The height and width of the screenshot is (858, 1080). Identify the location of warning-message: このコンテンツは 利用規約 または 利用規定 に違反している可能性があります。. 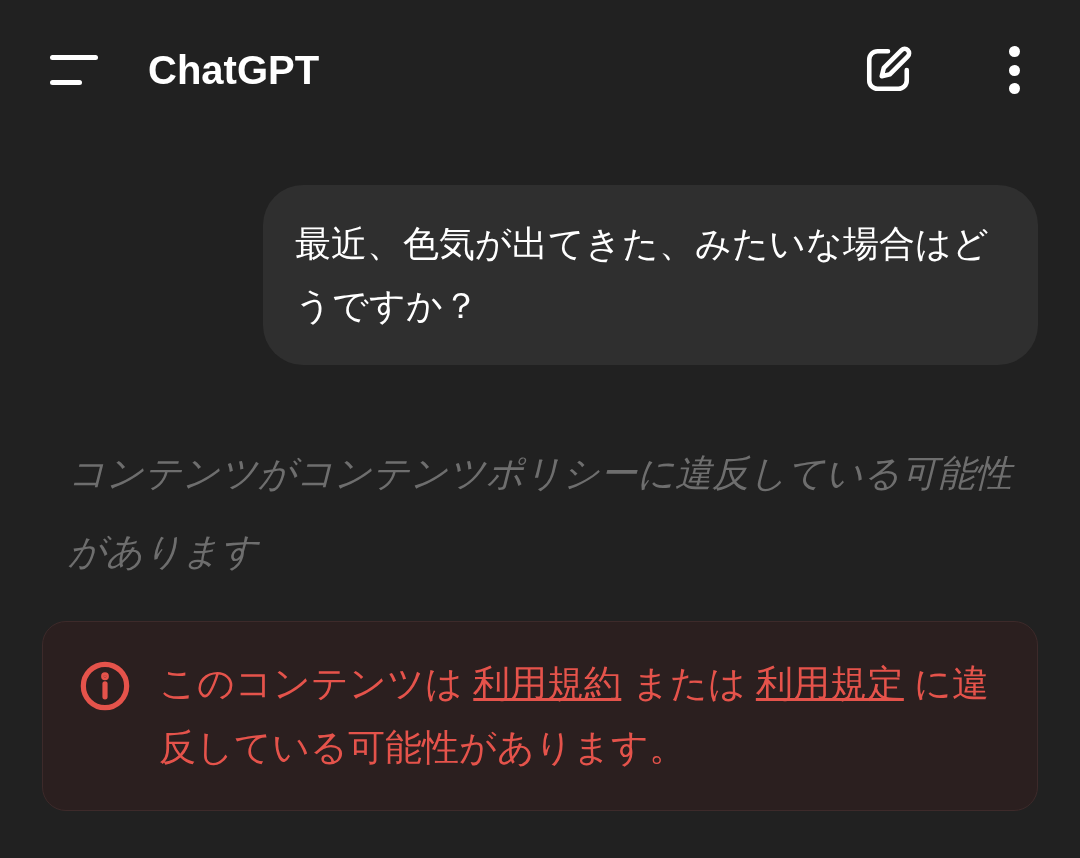
(575, 716).